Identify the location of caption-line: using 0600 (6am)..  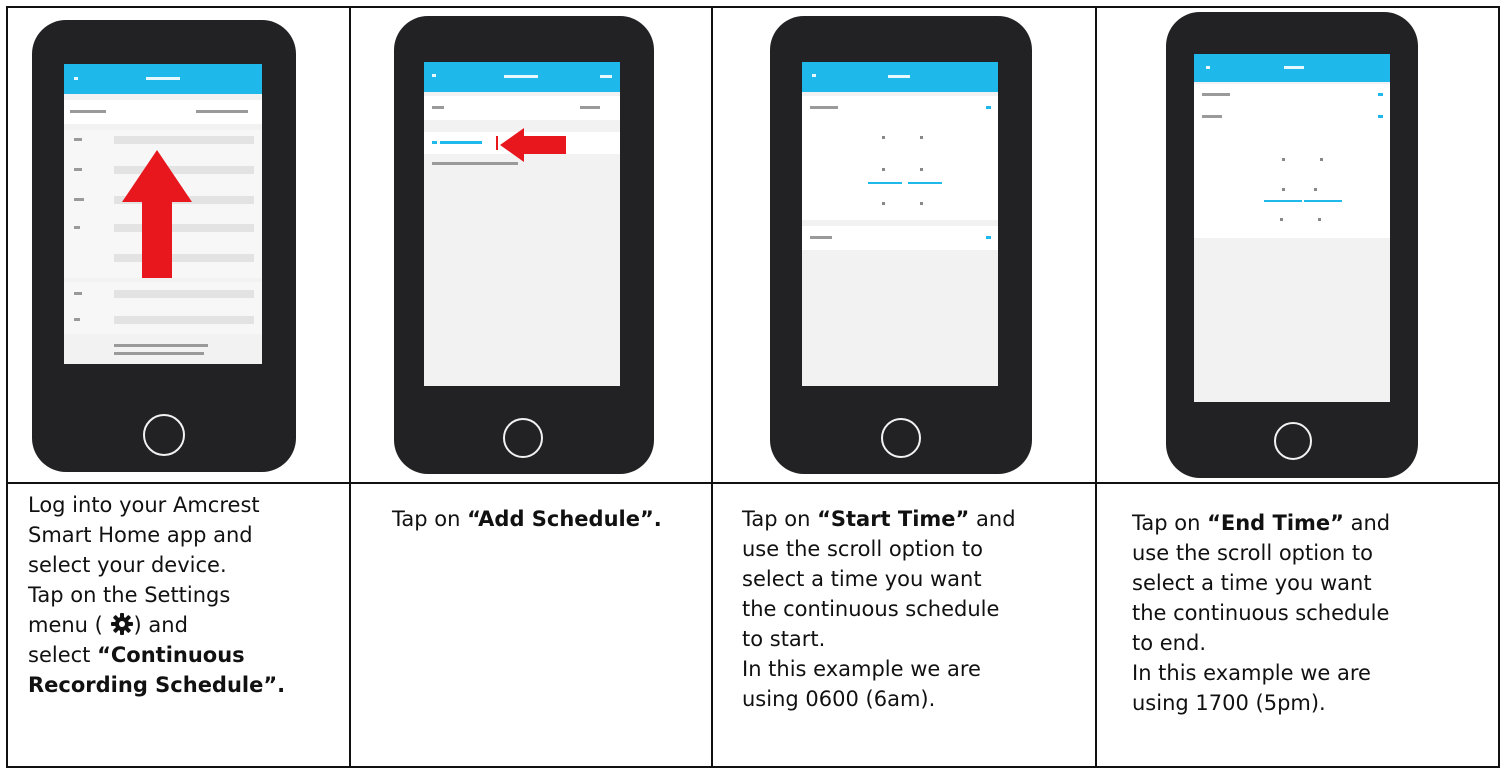
(916, 699).